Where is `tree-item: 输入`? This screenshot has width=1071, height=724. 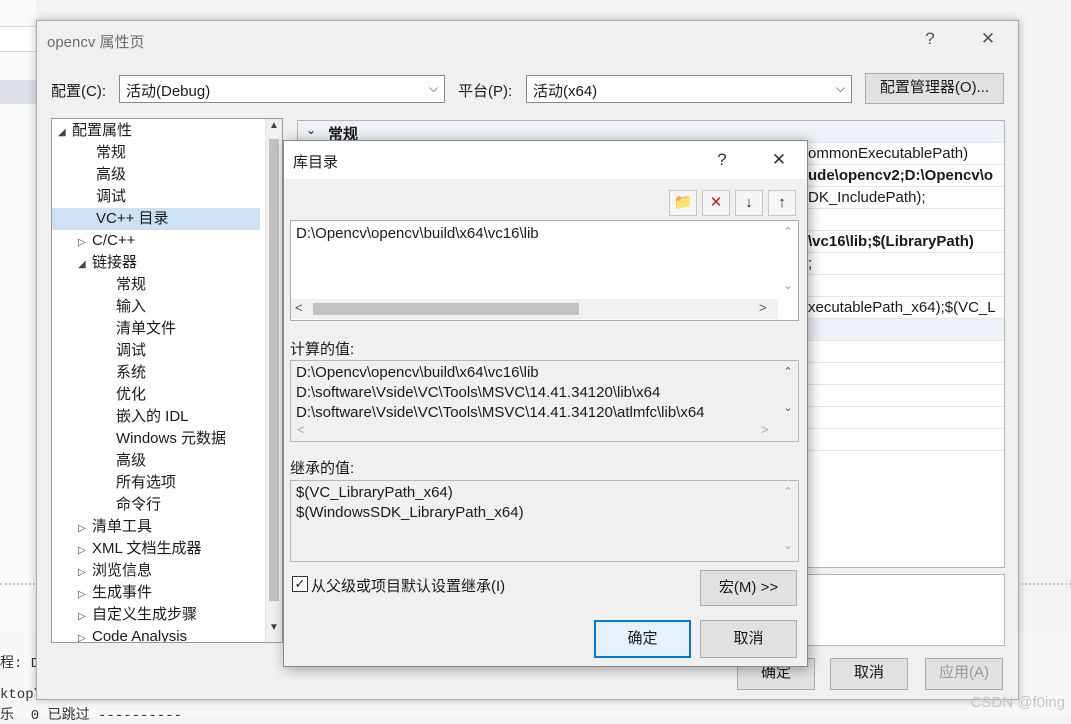 tree-item: 输入 is located at coordinates (158, 307).